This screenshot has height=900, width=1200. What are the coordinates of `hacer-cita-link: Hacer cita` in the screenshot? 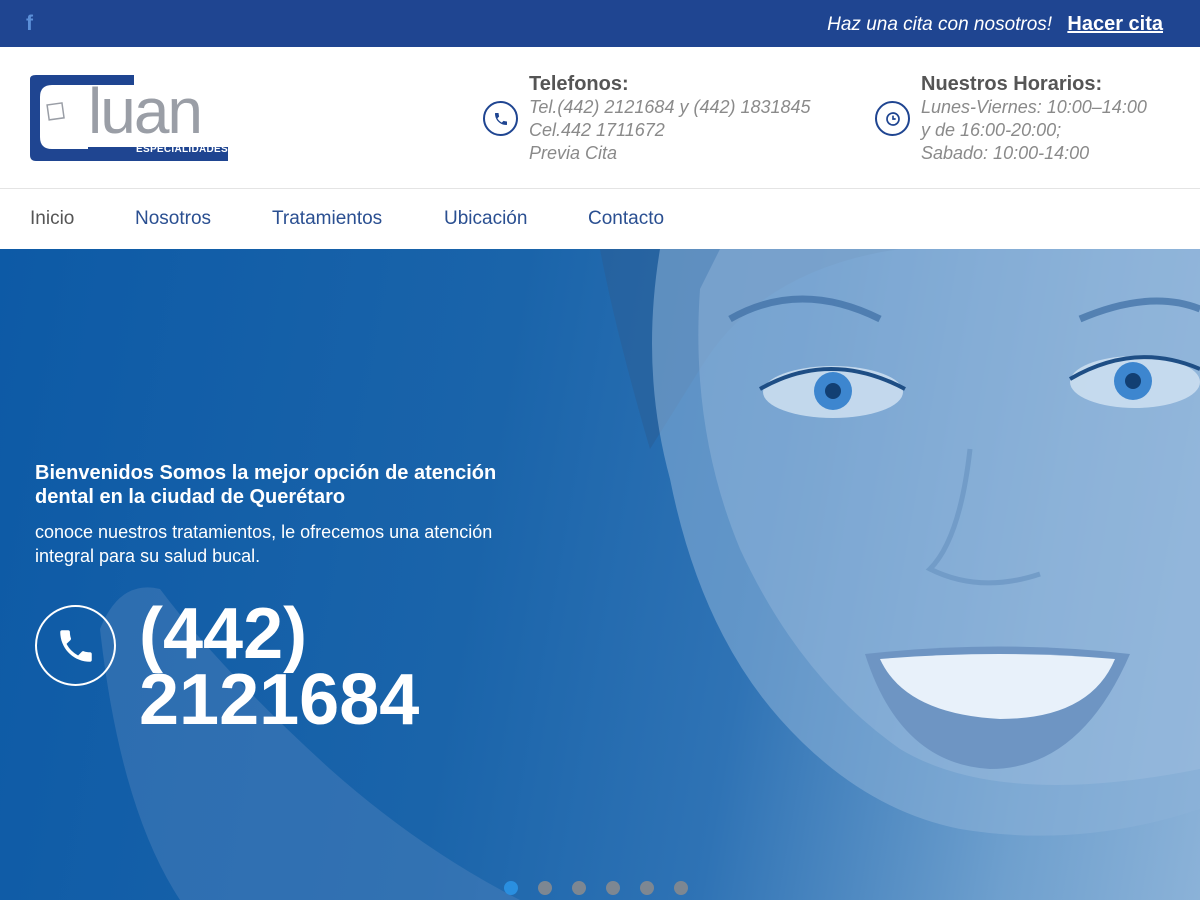 It's located at (1115, 24).